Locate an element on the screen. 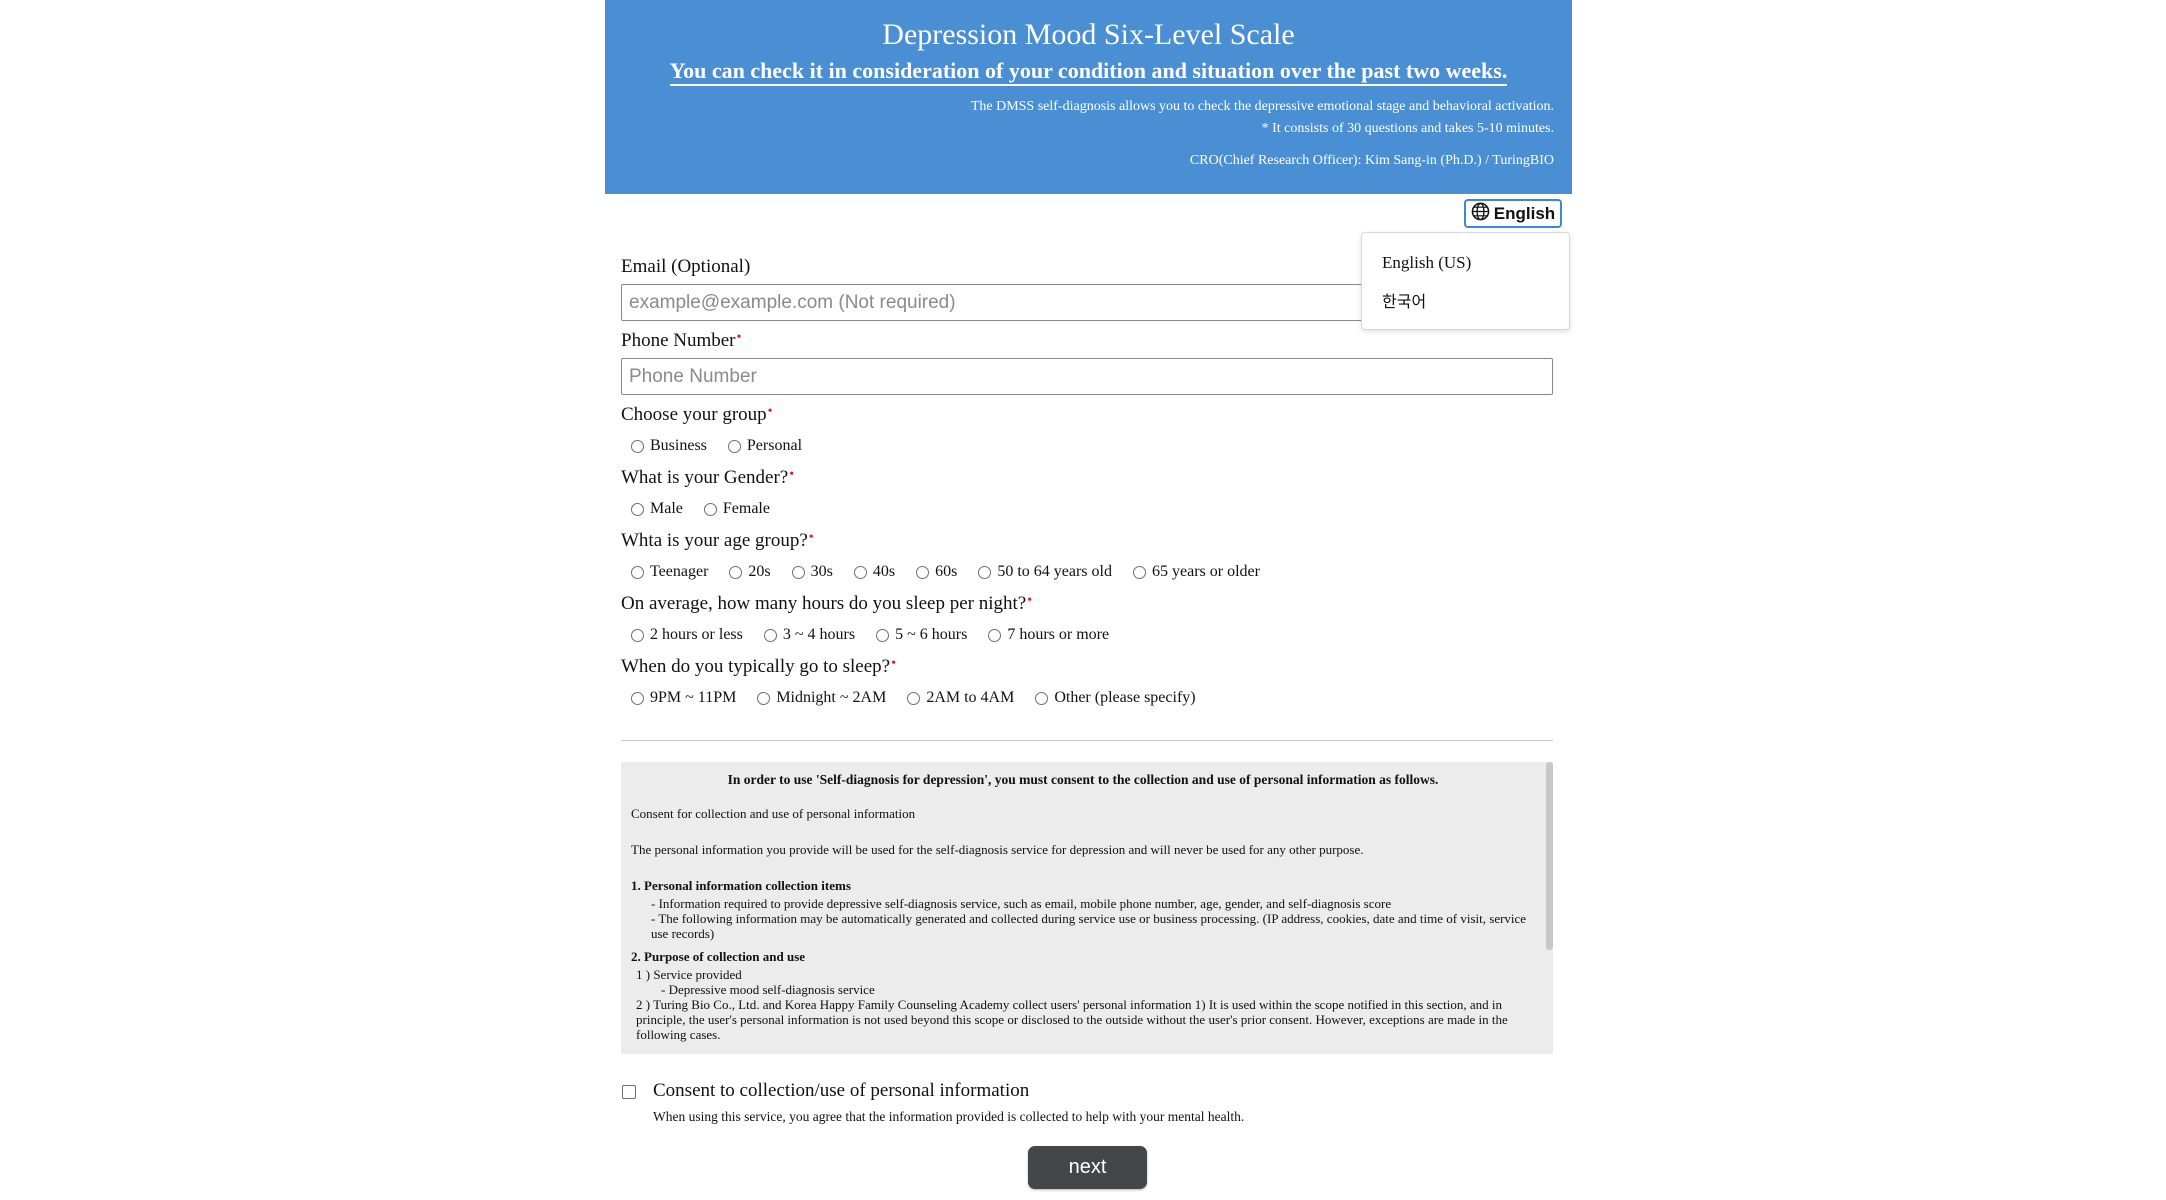 This screenshot has height=1200, width=2166. scrollbar-thumb is located at coordinates (1549, 856).